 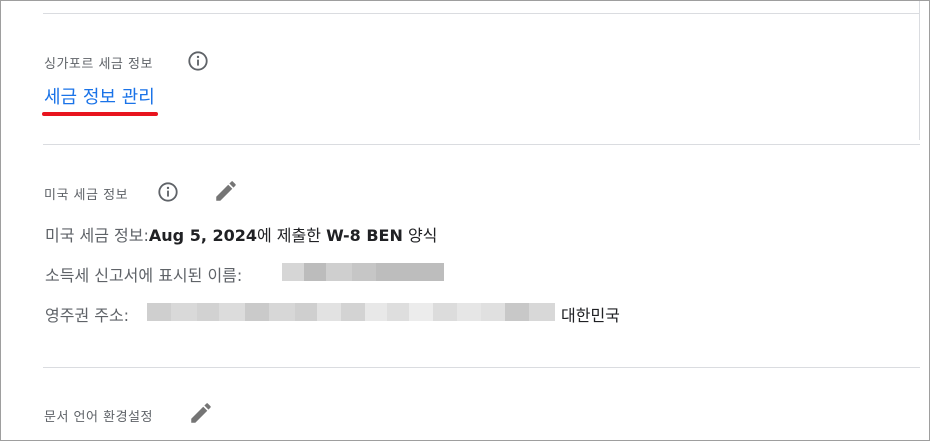 I want to click on redacted-address, so click(x=351, y=312).